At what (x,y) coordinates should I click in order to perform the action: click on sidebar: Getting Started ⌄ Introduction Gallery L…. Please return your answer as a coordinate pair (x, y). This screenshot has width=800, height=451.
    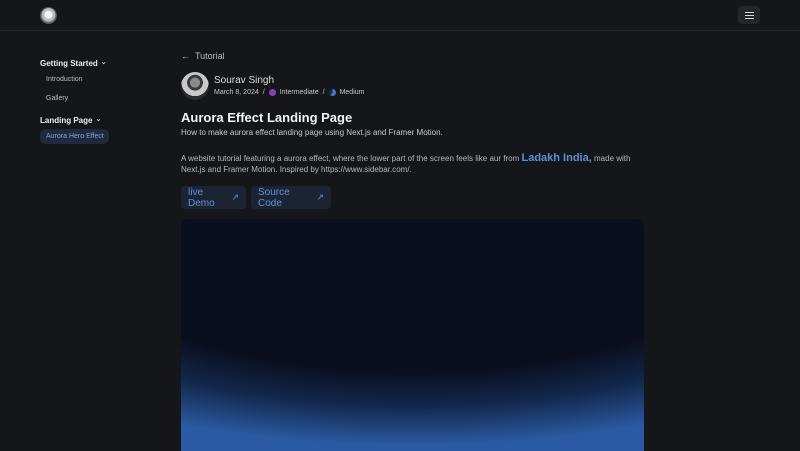
    Looking at the image, I should click on (100, 100).